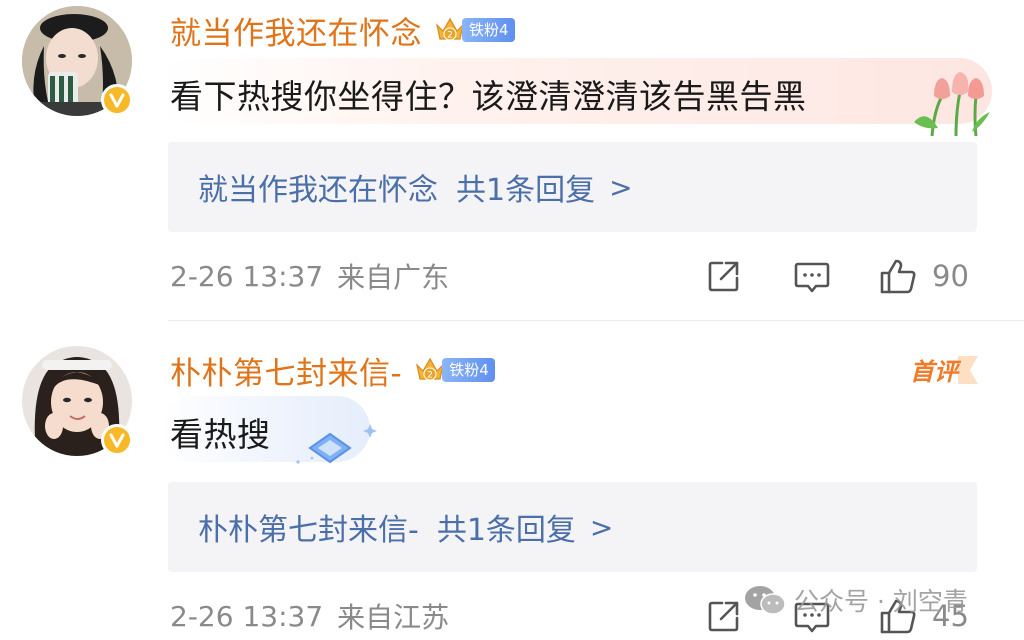 This screenshot has height=640, width=1024. Describe the element at coordinates (296, 30) in the screenshot. I see `username: 就当作我还在怀念` at that location.